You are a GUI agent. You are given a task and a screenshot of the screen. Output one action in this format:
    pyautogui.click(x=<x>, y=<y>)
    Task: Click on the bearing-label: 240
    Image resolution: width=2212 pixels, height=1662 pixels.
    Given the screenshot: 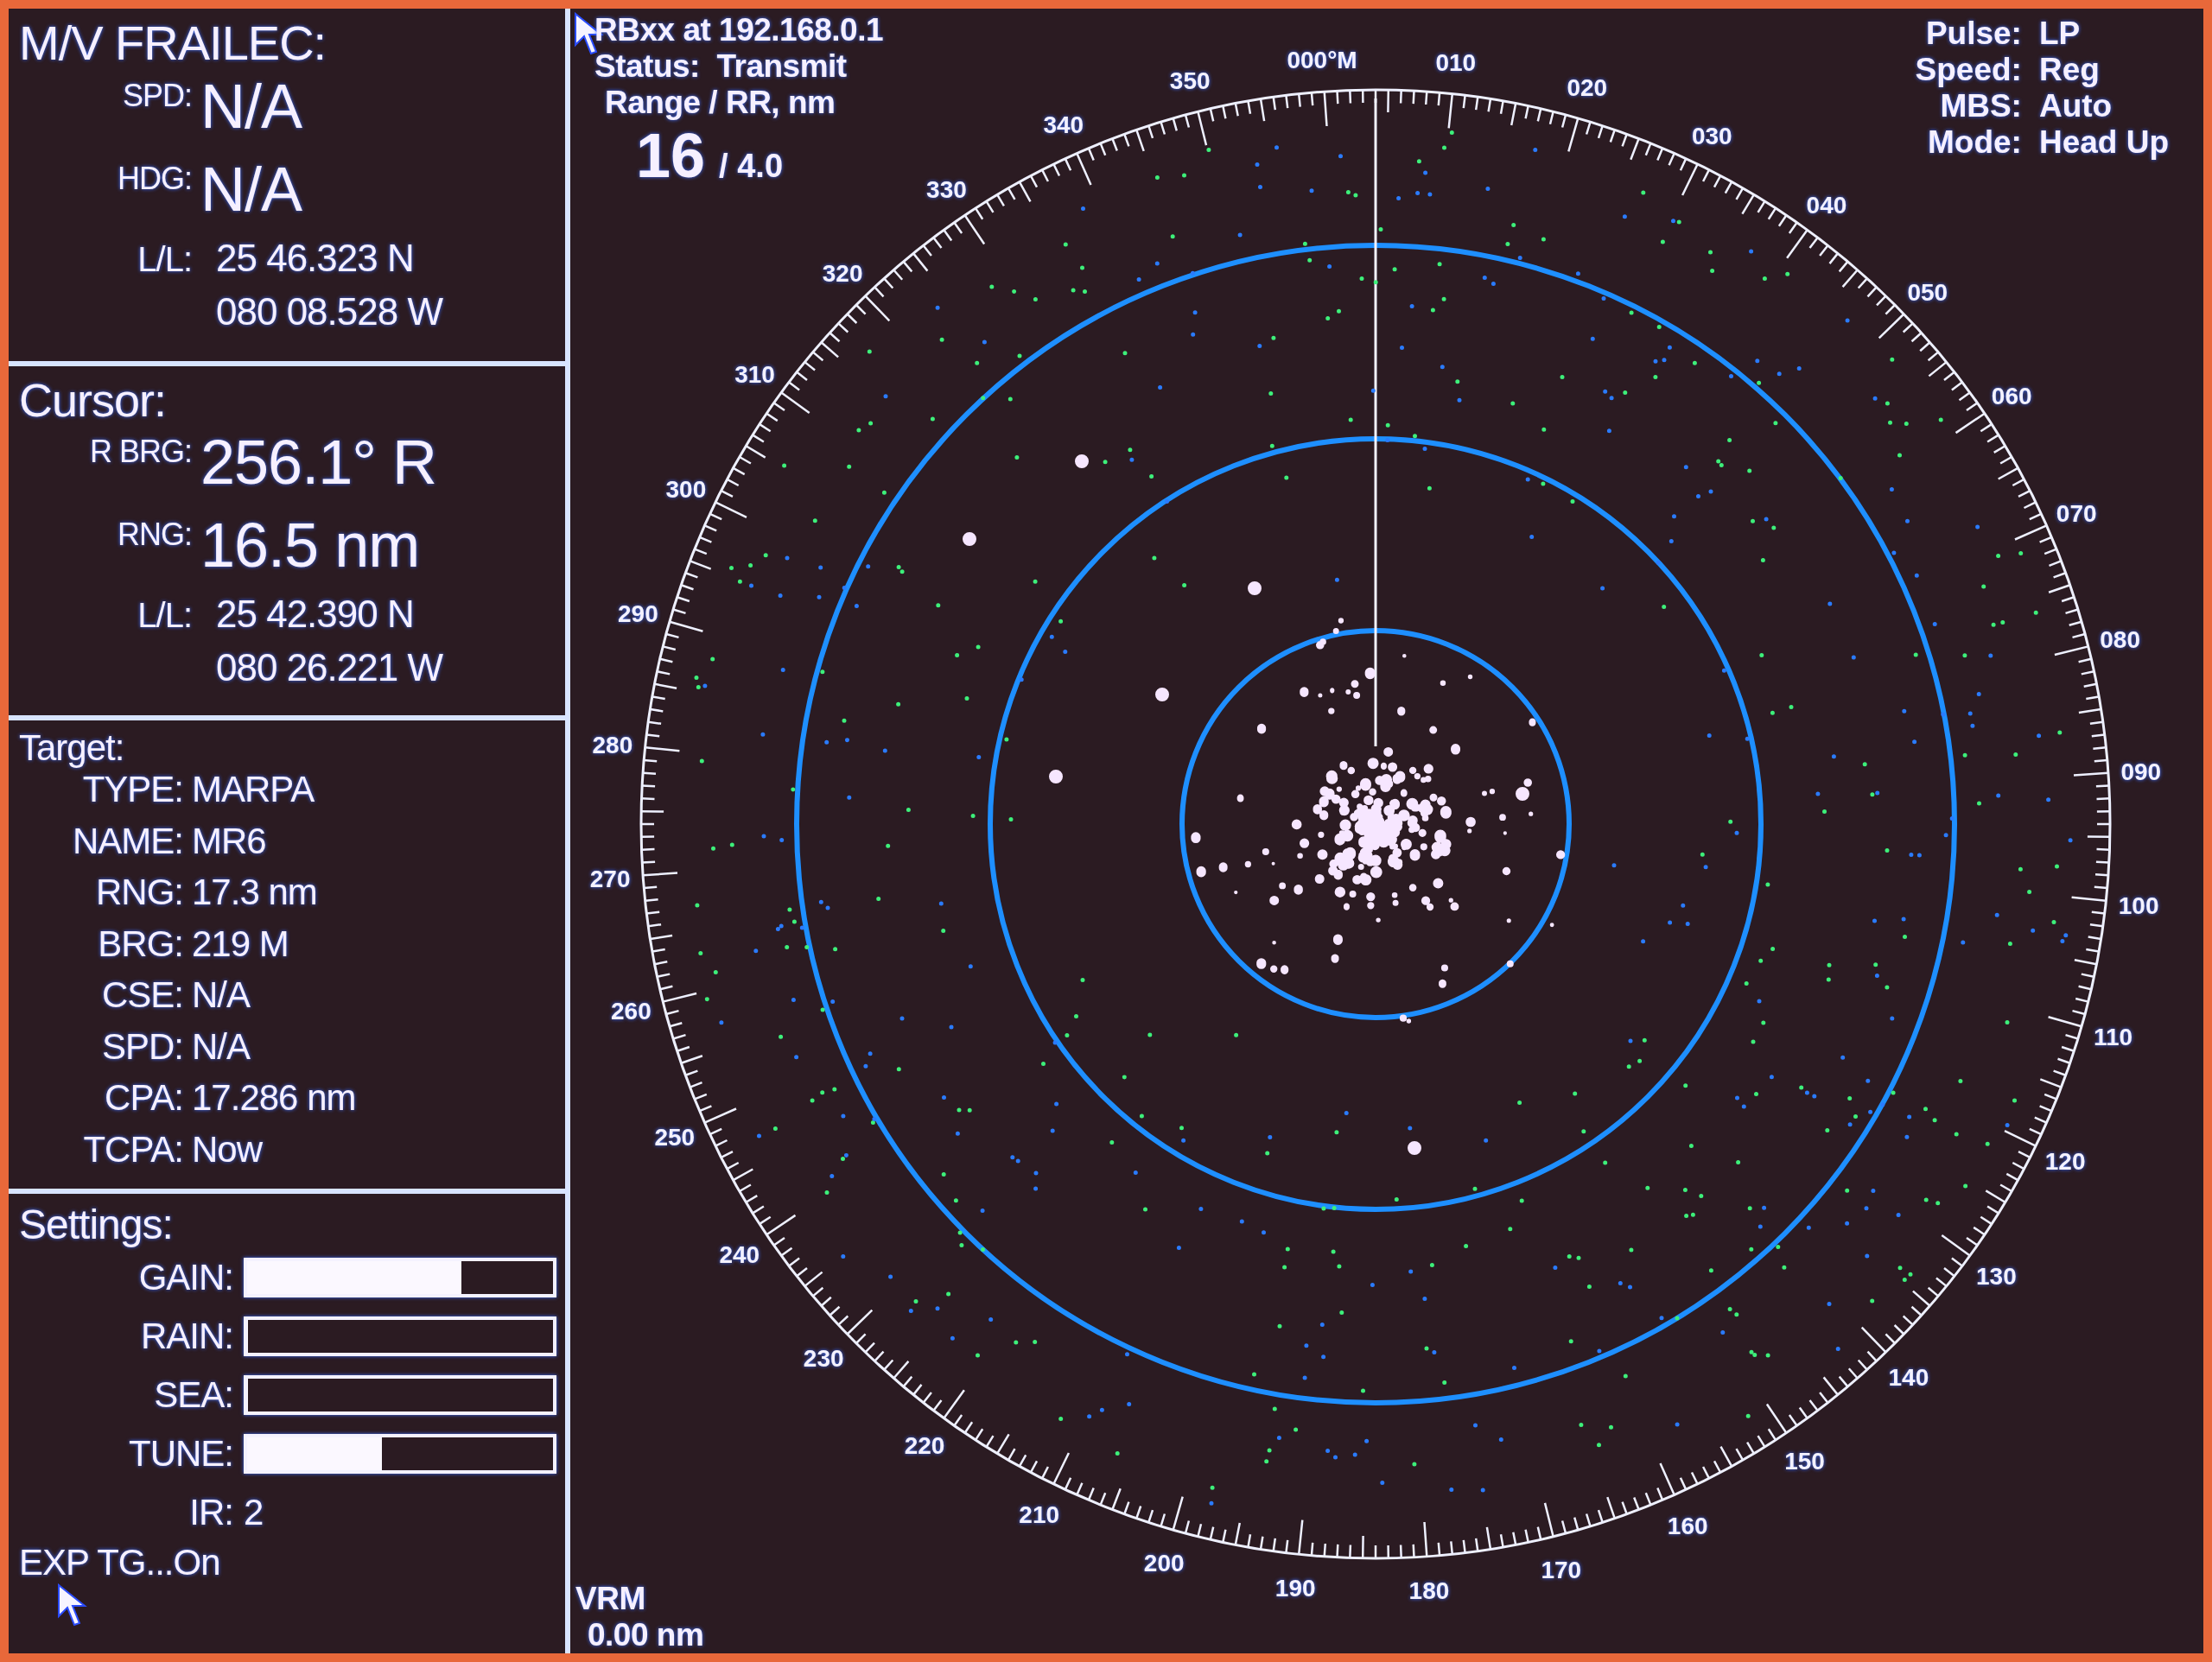 What is the action you would take?
    pyautogui.click(x=739, y=1254)
    